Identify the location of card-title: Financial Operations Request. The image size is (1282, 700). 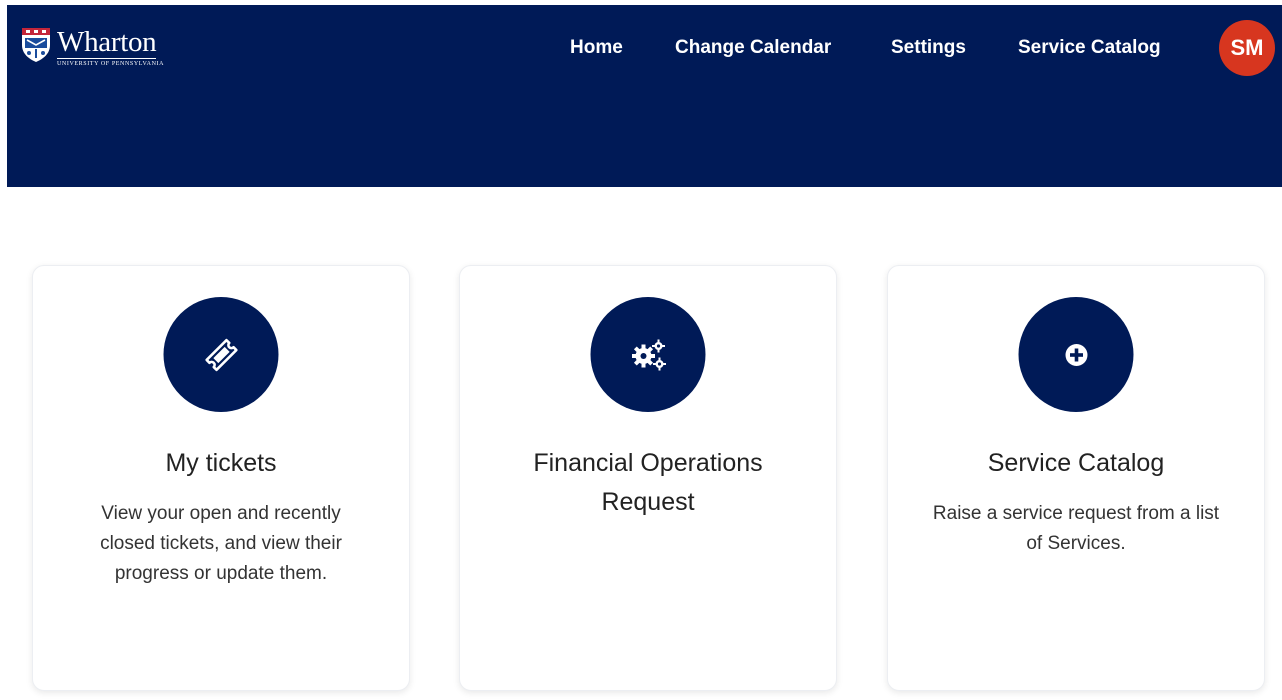
(648, 482).